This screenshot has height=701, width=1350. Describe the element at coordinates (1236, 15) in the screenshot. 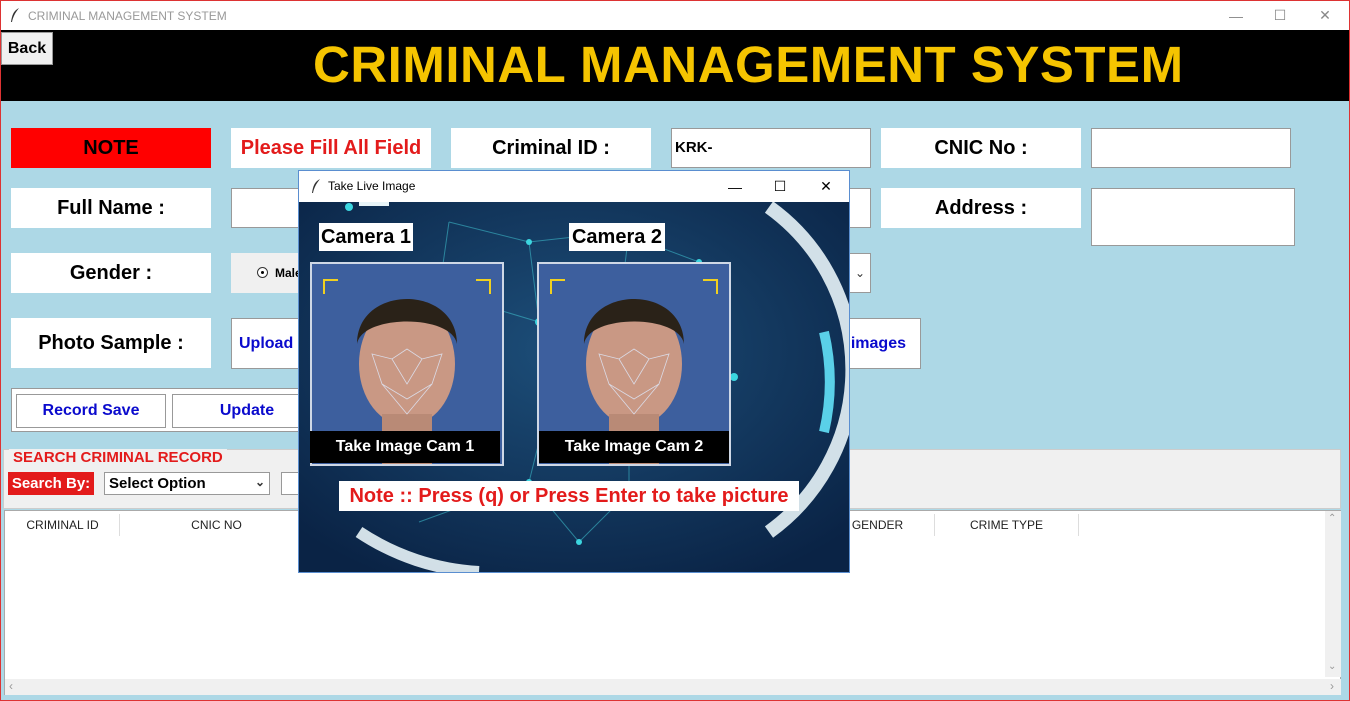

I see `minimize-button: —` at that location.